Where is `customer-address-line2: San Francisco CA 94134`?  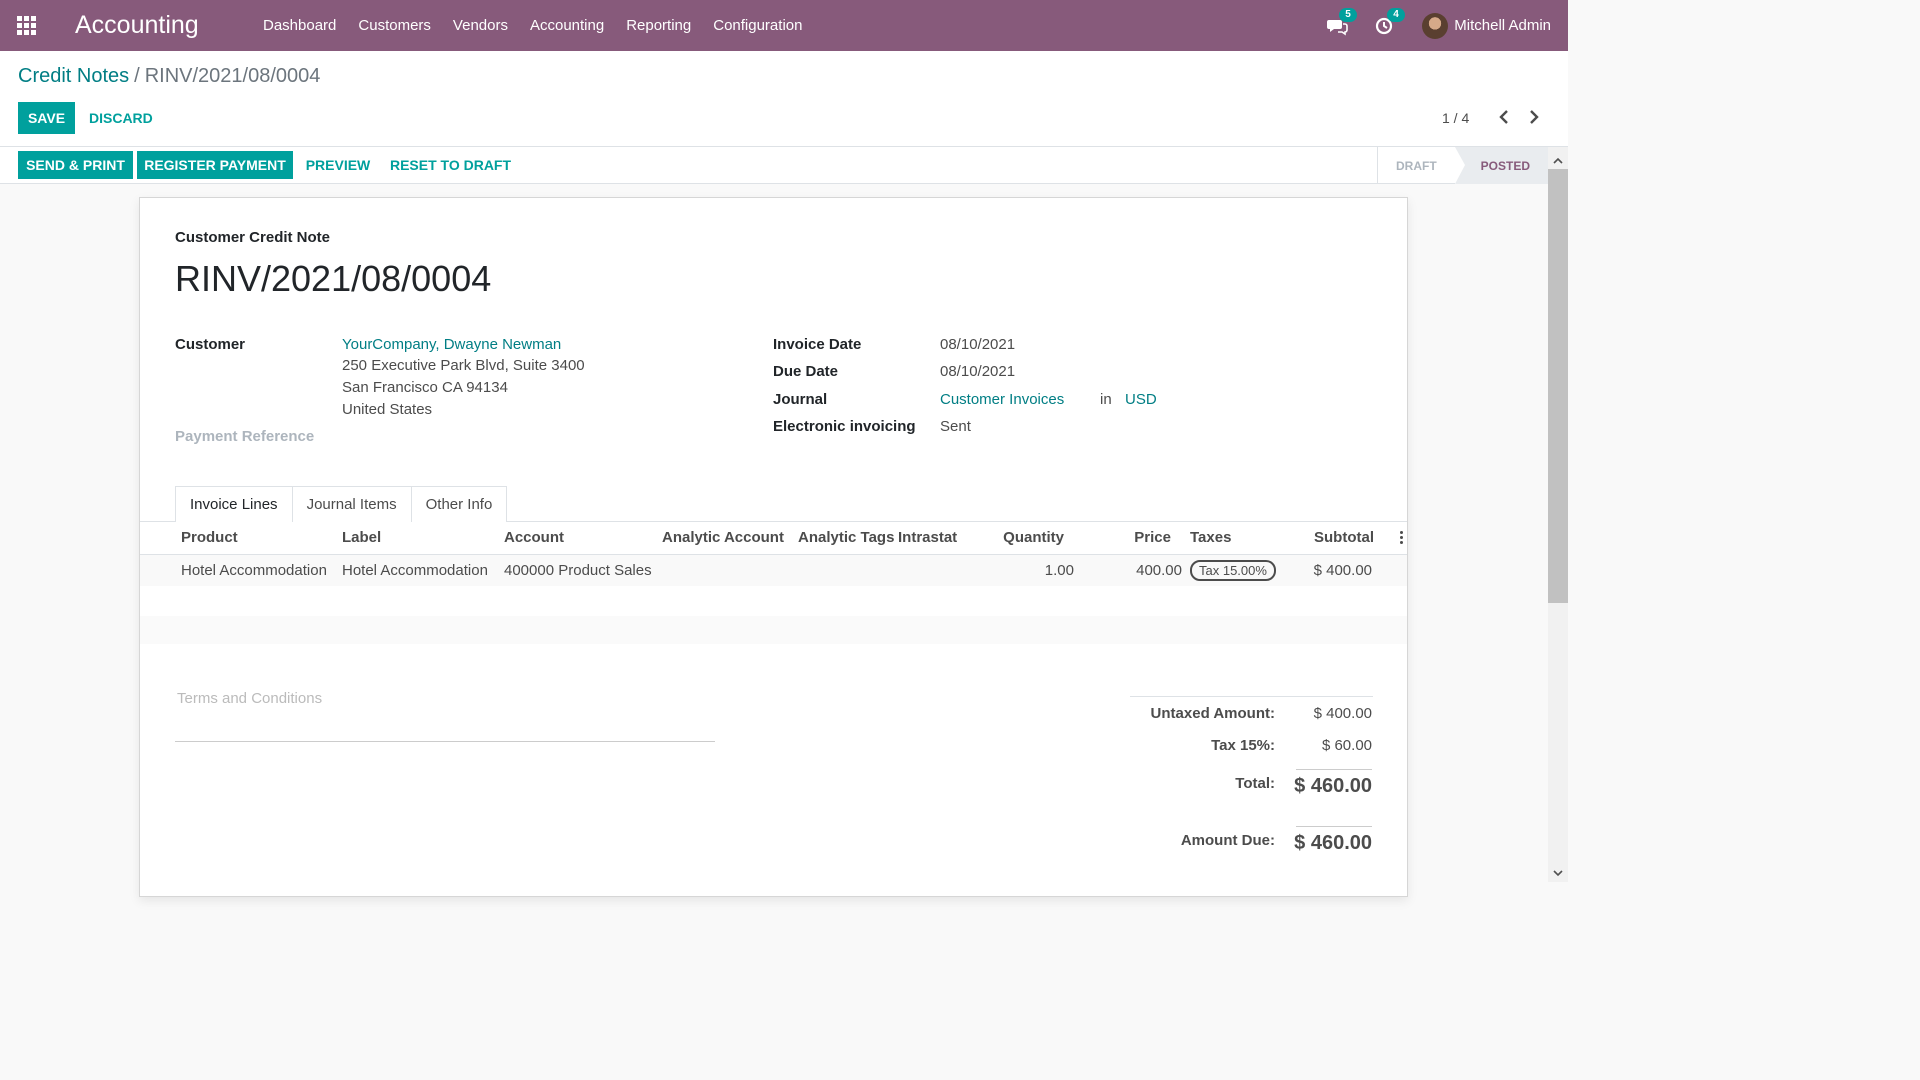 customer-address-line2: San Francisco CA 94134 is located at coordinates (425, 387).